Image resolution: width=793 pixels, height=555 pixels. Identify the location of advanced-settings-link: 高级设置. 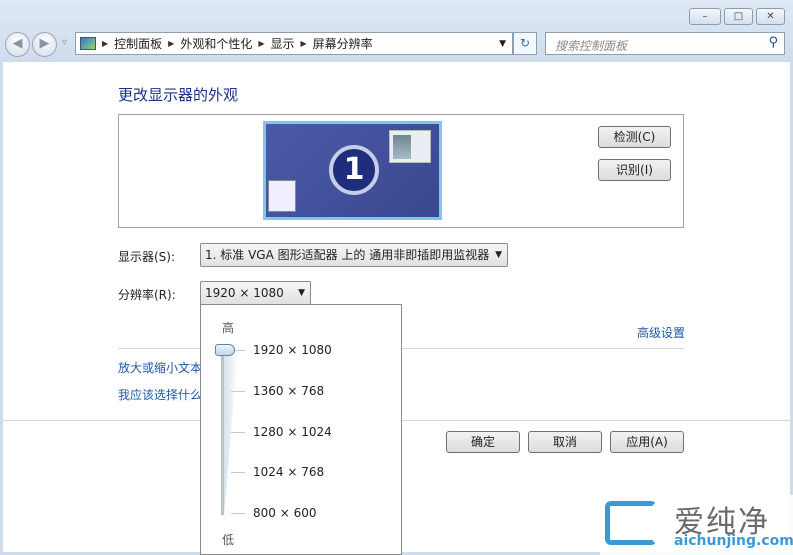
(661, 332).